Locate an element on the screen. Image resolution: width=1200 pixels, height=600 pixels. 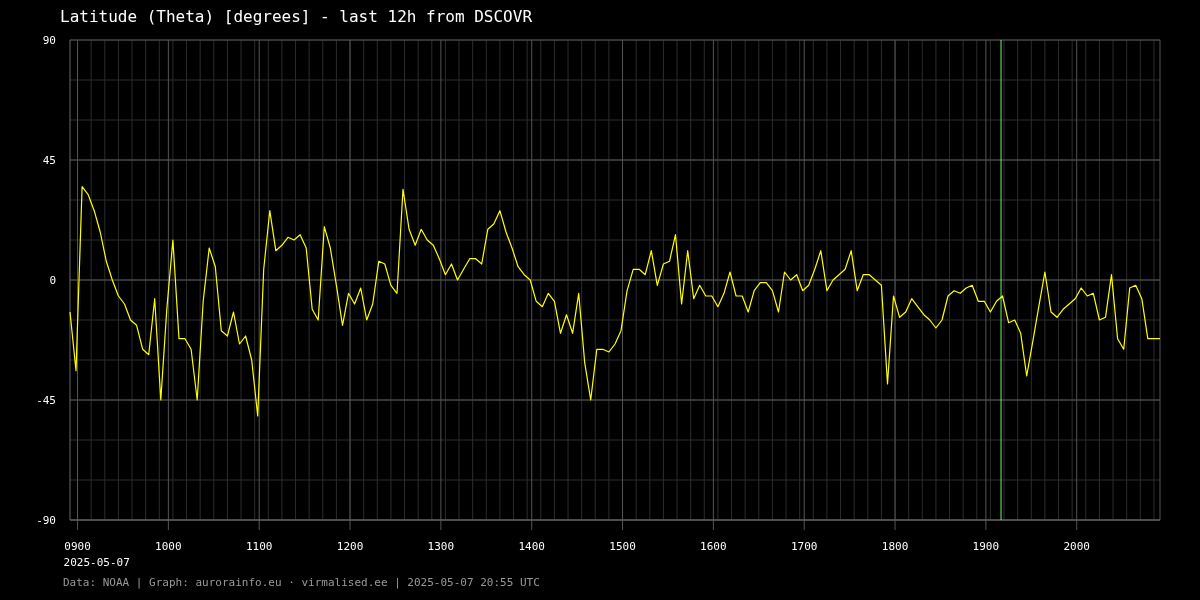
x-tick-label: 1800 is located at coordinates (895, 546).